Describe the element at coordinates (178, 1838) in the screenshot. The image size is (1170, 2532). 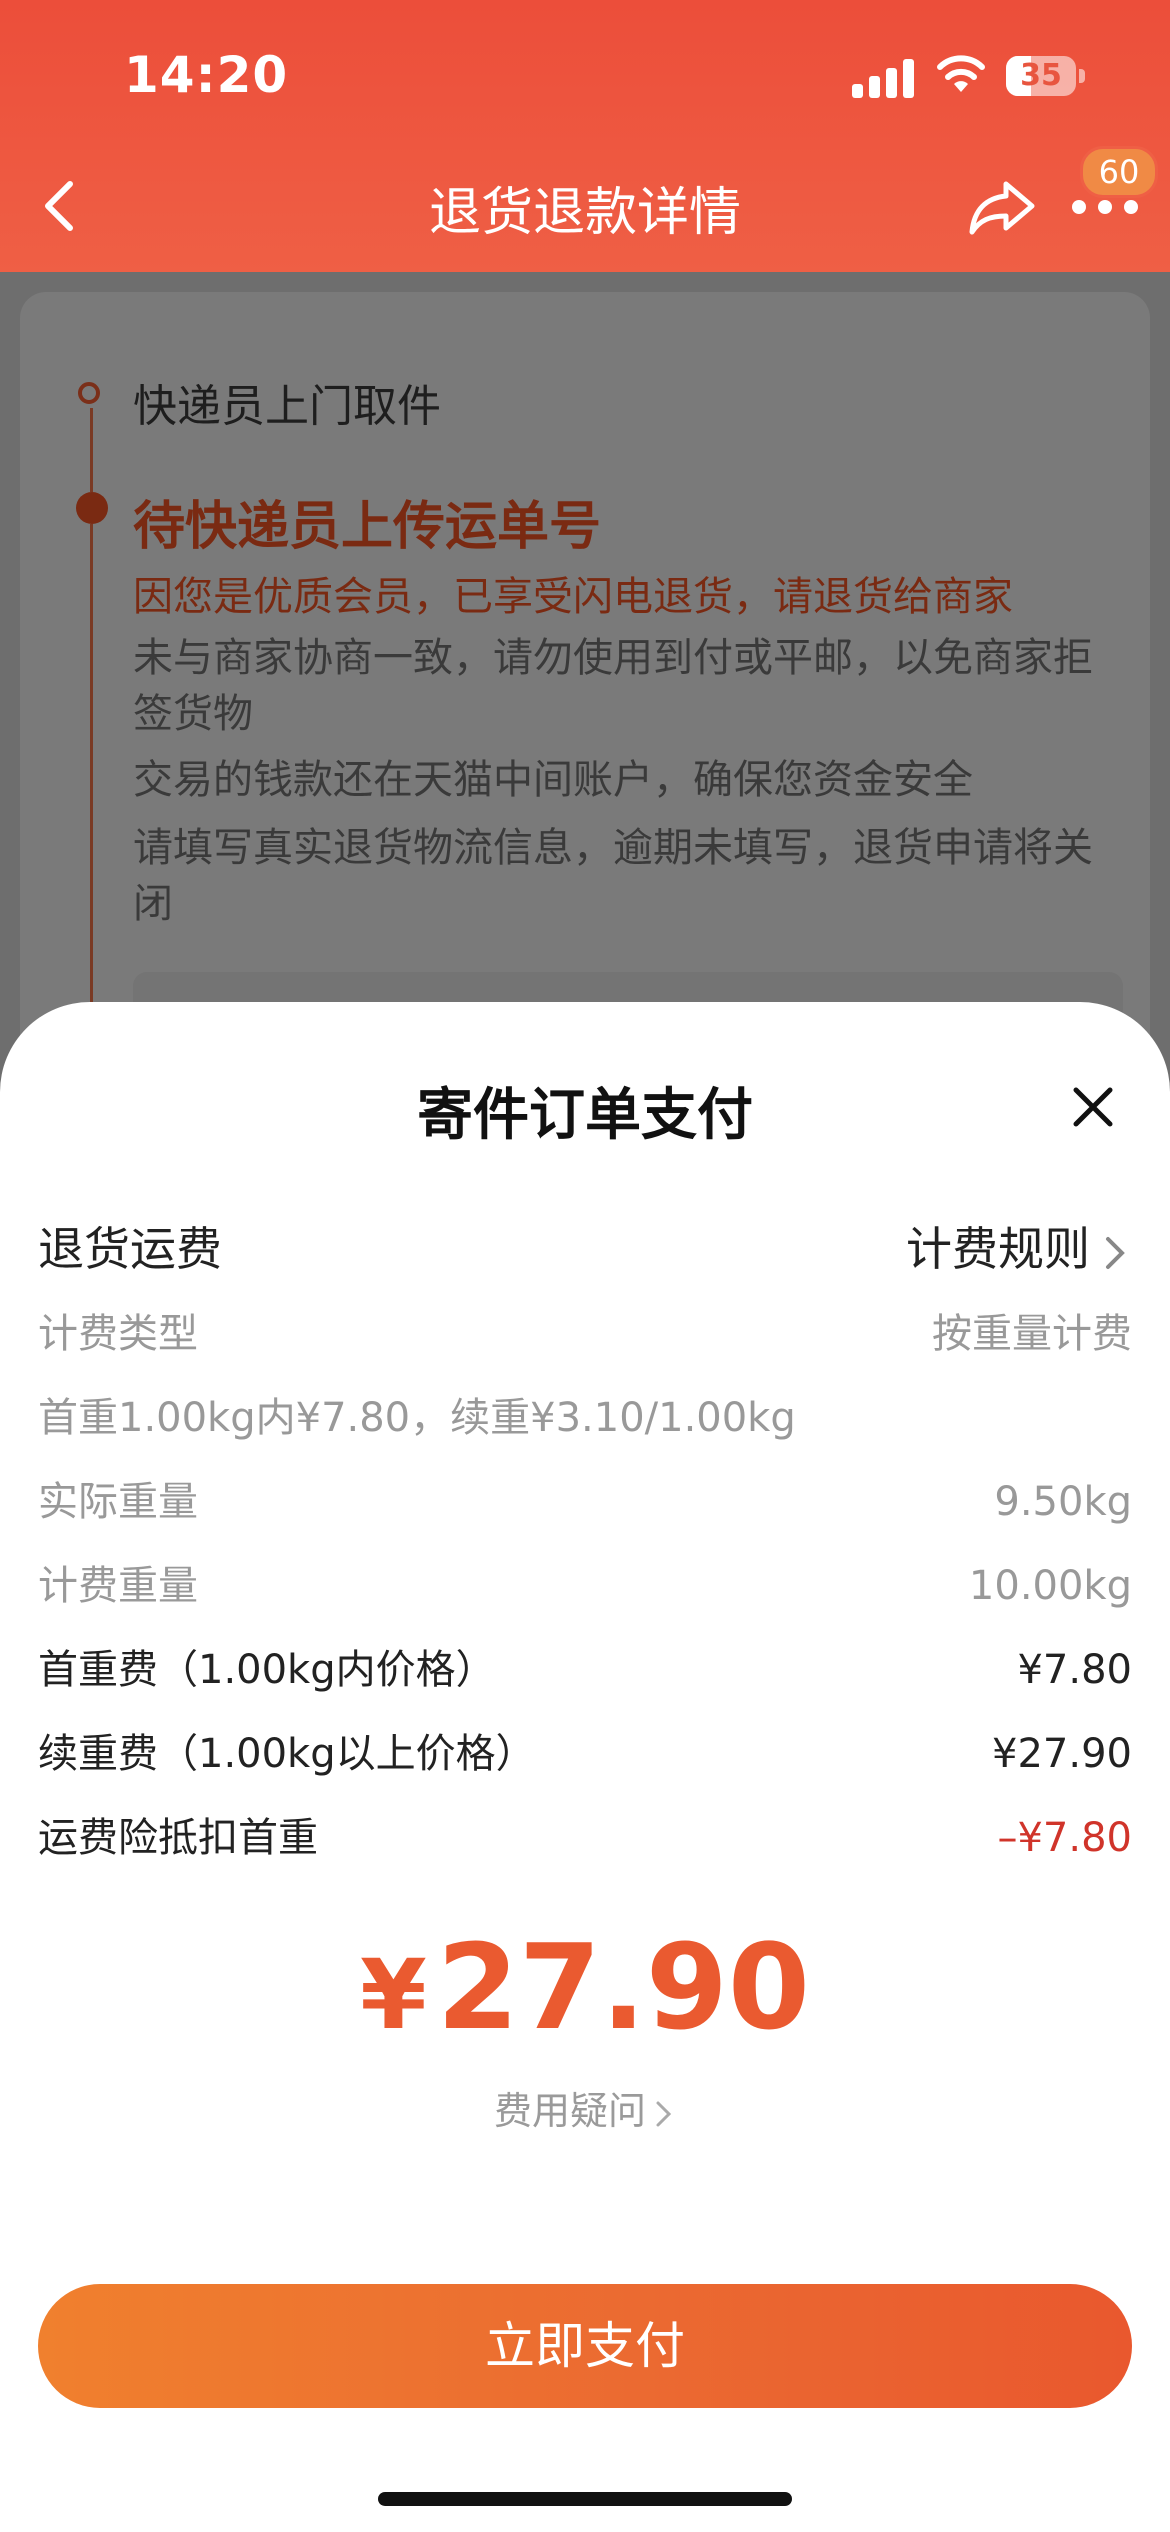
I see `row-label: 运费险抵扣首重` at that location.